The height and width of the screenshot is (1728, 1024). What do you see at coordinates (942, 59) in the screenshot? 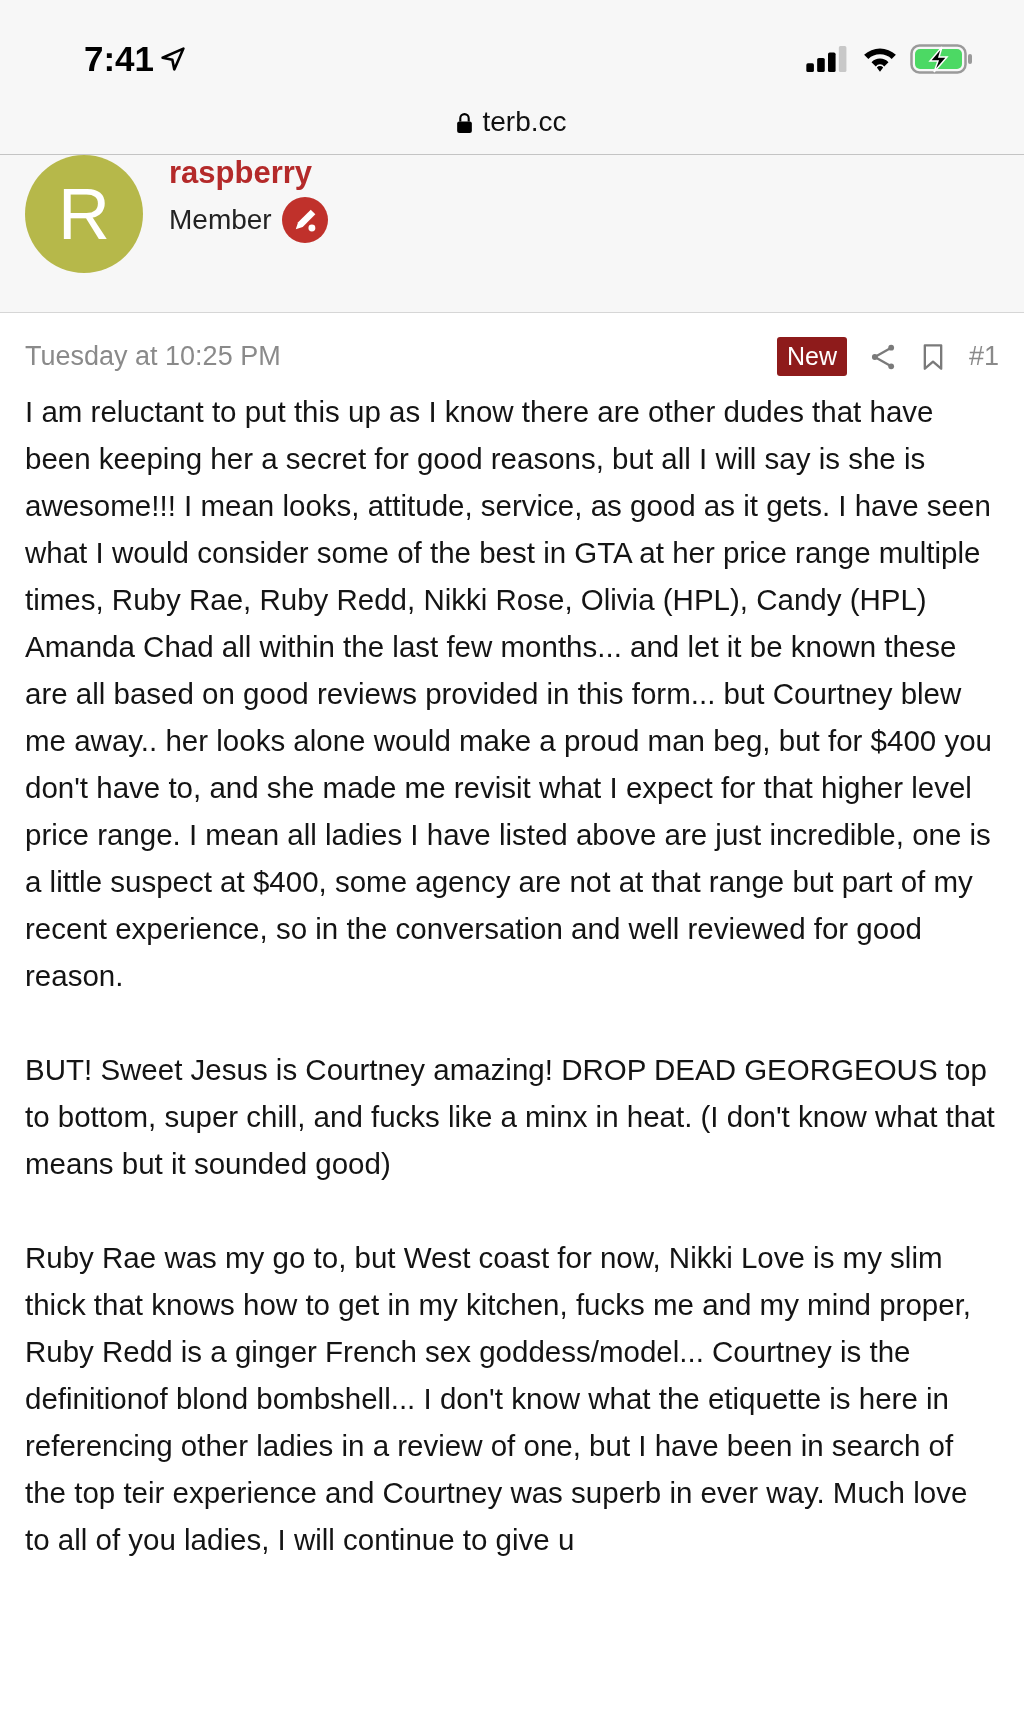
I see `battery-charging-icon` at bounding box center [942, 59].